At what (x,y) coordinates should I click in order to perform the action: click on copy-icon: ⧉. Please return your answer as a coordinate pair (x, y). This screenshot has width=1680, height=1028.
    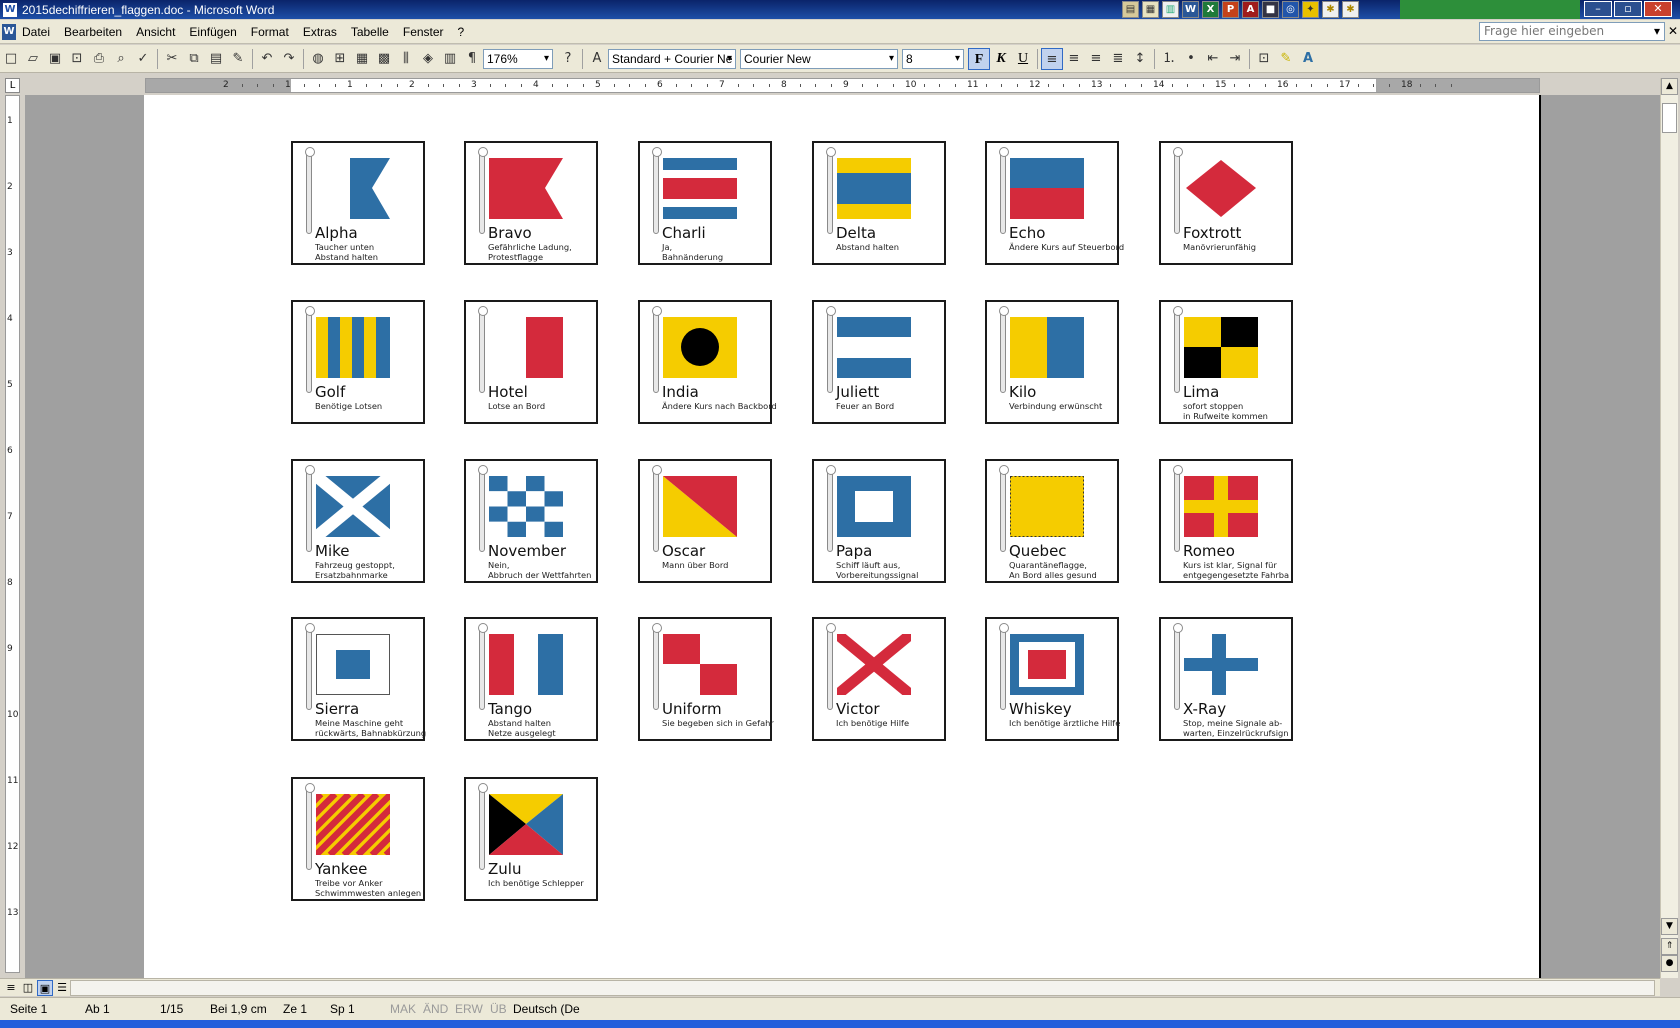
    Looking at the image, I should click on (194, 59).